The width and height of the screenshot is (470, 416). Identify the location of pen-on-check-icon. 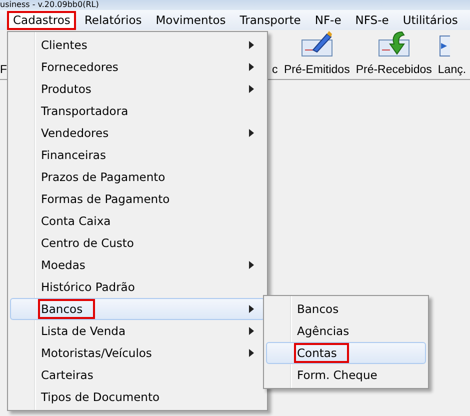
(316, 44).